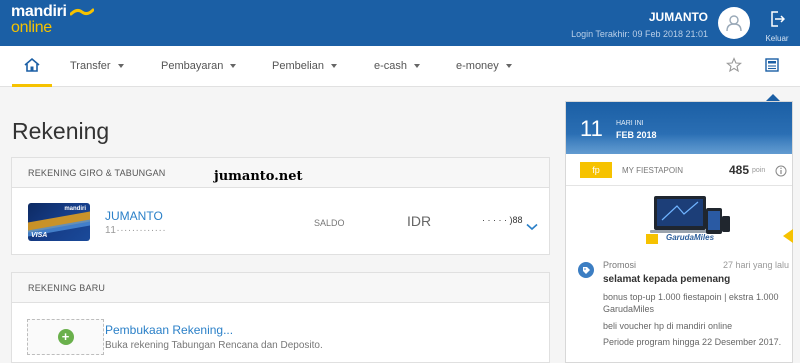  I want to click on account-number: 11·············, so click(136, 230).